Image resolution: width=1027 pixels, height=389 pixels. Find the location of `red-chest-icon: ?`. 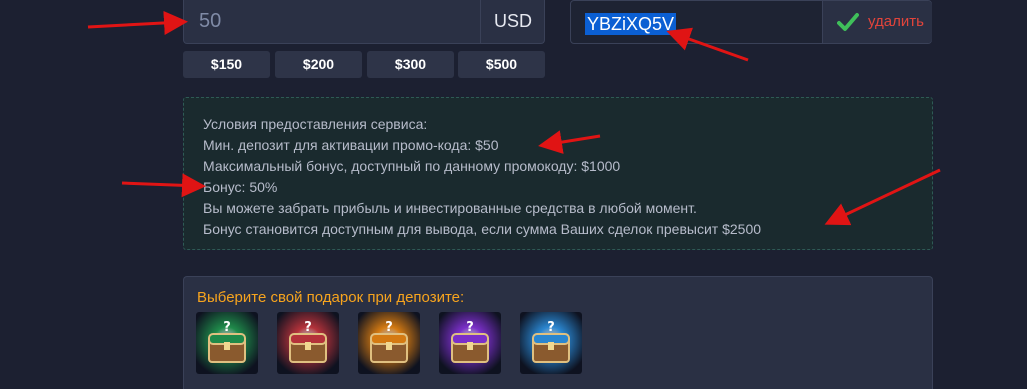

red-chest-icon: ? is located at coordinates (308, 343).